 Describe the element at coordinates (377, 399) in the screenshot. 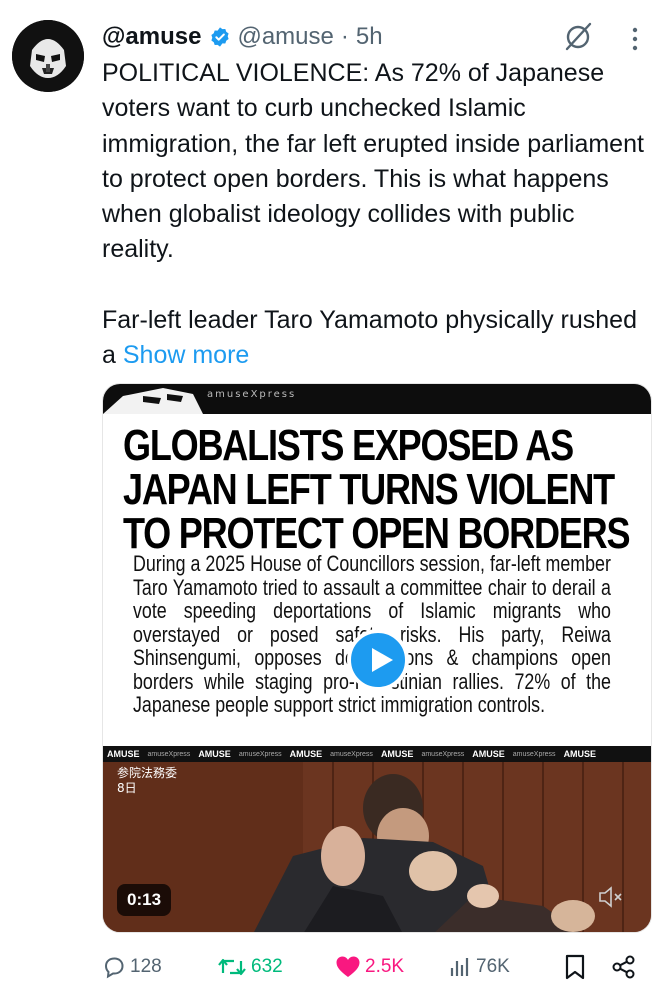

I see `media-top-strip: amuseXpress` at that location.